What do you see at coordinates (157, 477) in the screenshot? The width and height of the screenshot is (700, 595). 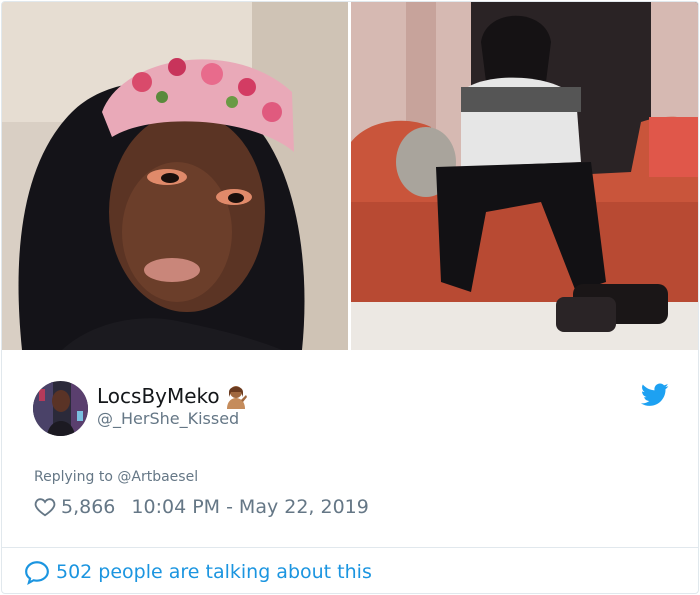 I see `replying-to-handle: @Artbaesel` at bounding box center [157, 477].